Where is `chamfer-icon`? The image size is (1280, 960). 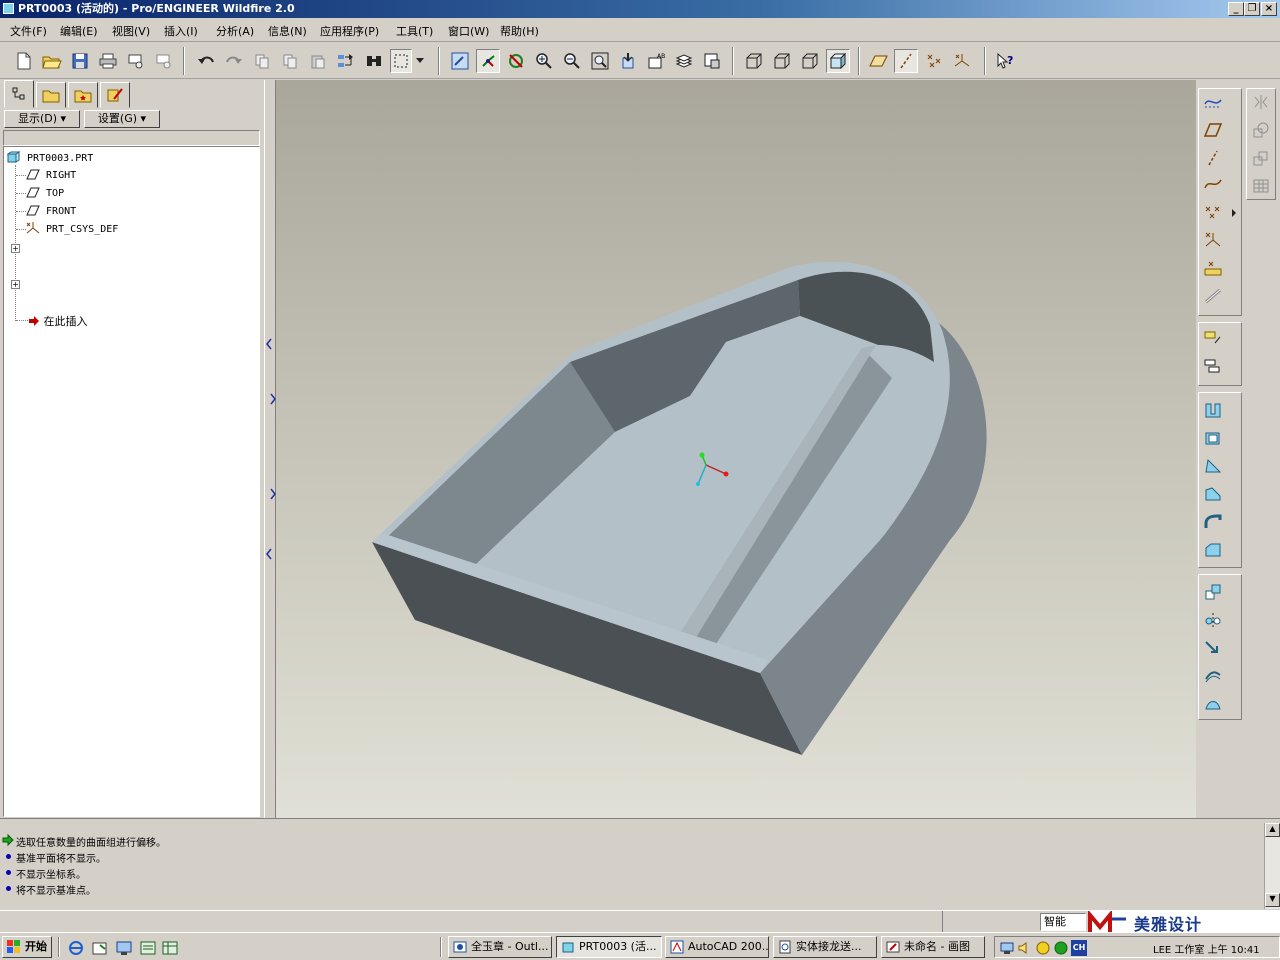 chamfer-icon is located at coordinates (1213, 550).